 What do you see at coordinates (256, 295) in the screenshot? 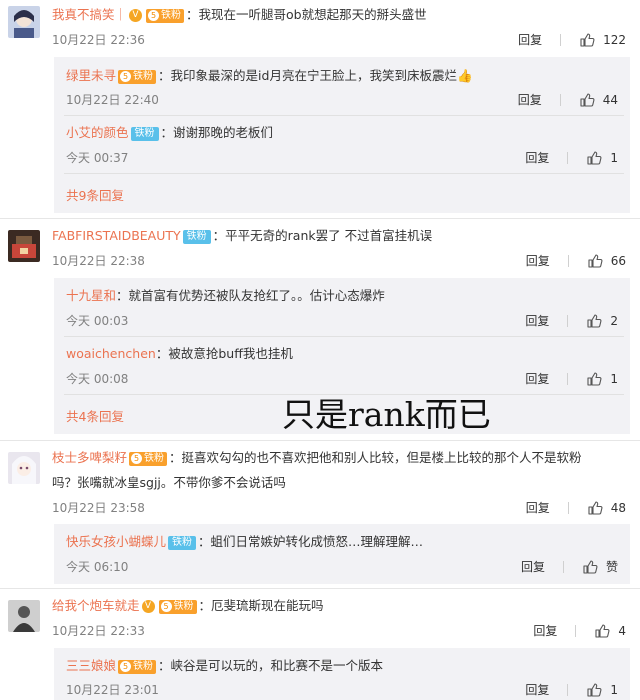
I see `reply-text: 就首富有优势还被队友抢红了。。估计心态爆炸` at bounding box center [256, 295].